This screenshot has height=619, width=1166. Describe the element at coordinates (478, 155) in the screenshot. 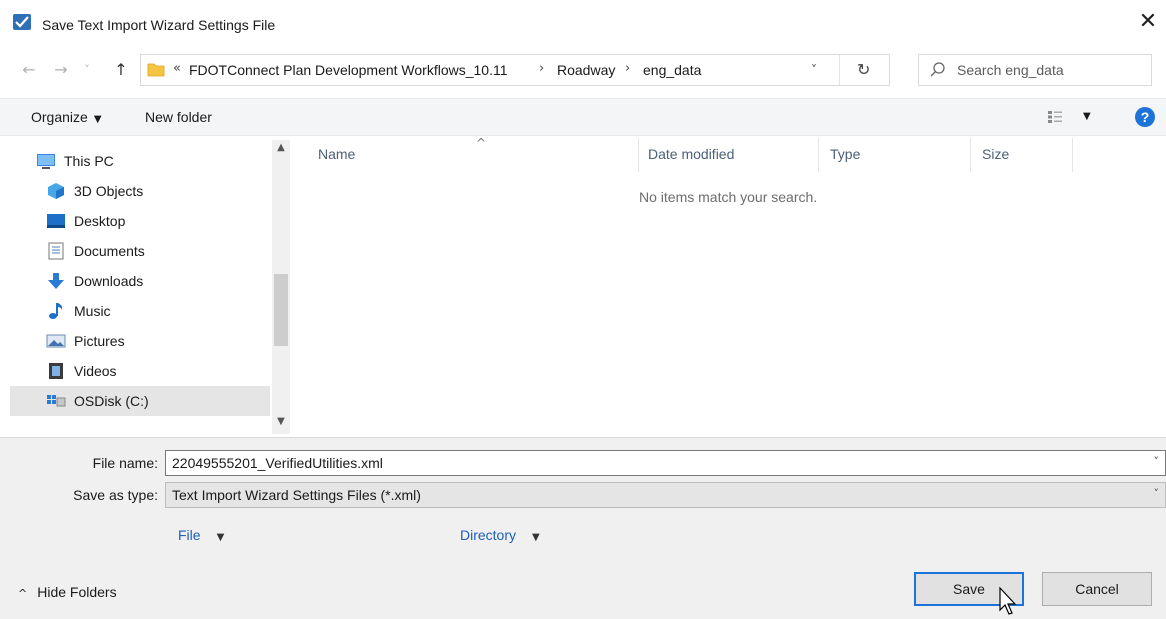

I see `column-header-name: Name` at that location.